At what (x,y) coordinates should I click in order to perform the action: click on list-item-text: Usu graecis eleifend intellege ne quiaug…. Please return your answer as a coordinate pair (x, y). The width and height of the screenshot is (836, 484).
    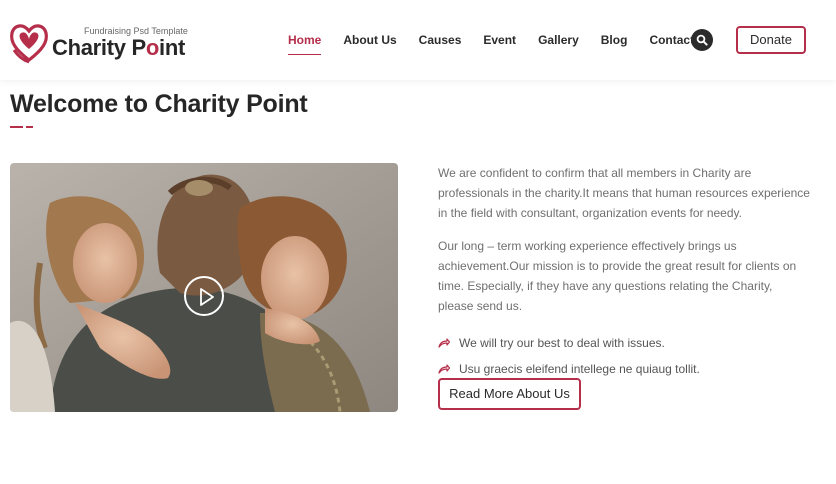
    Looking at the image, I should click on (579, 369).